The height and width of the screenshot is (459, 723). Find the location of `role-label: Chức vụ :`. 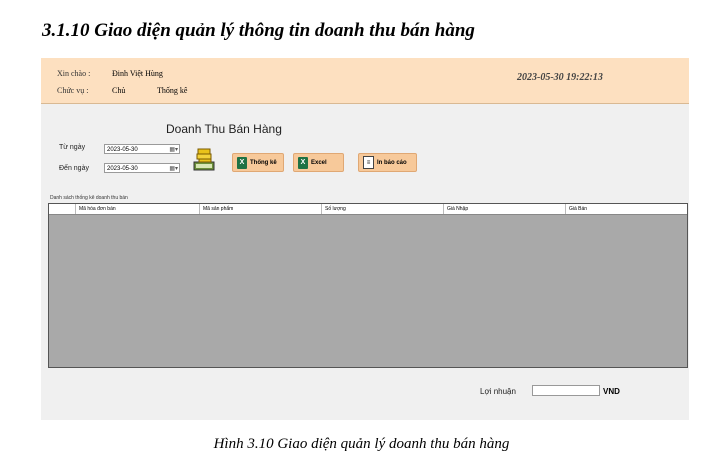

role-label: Chức vụ : is located at coordinates (73, 90).